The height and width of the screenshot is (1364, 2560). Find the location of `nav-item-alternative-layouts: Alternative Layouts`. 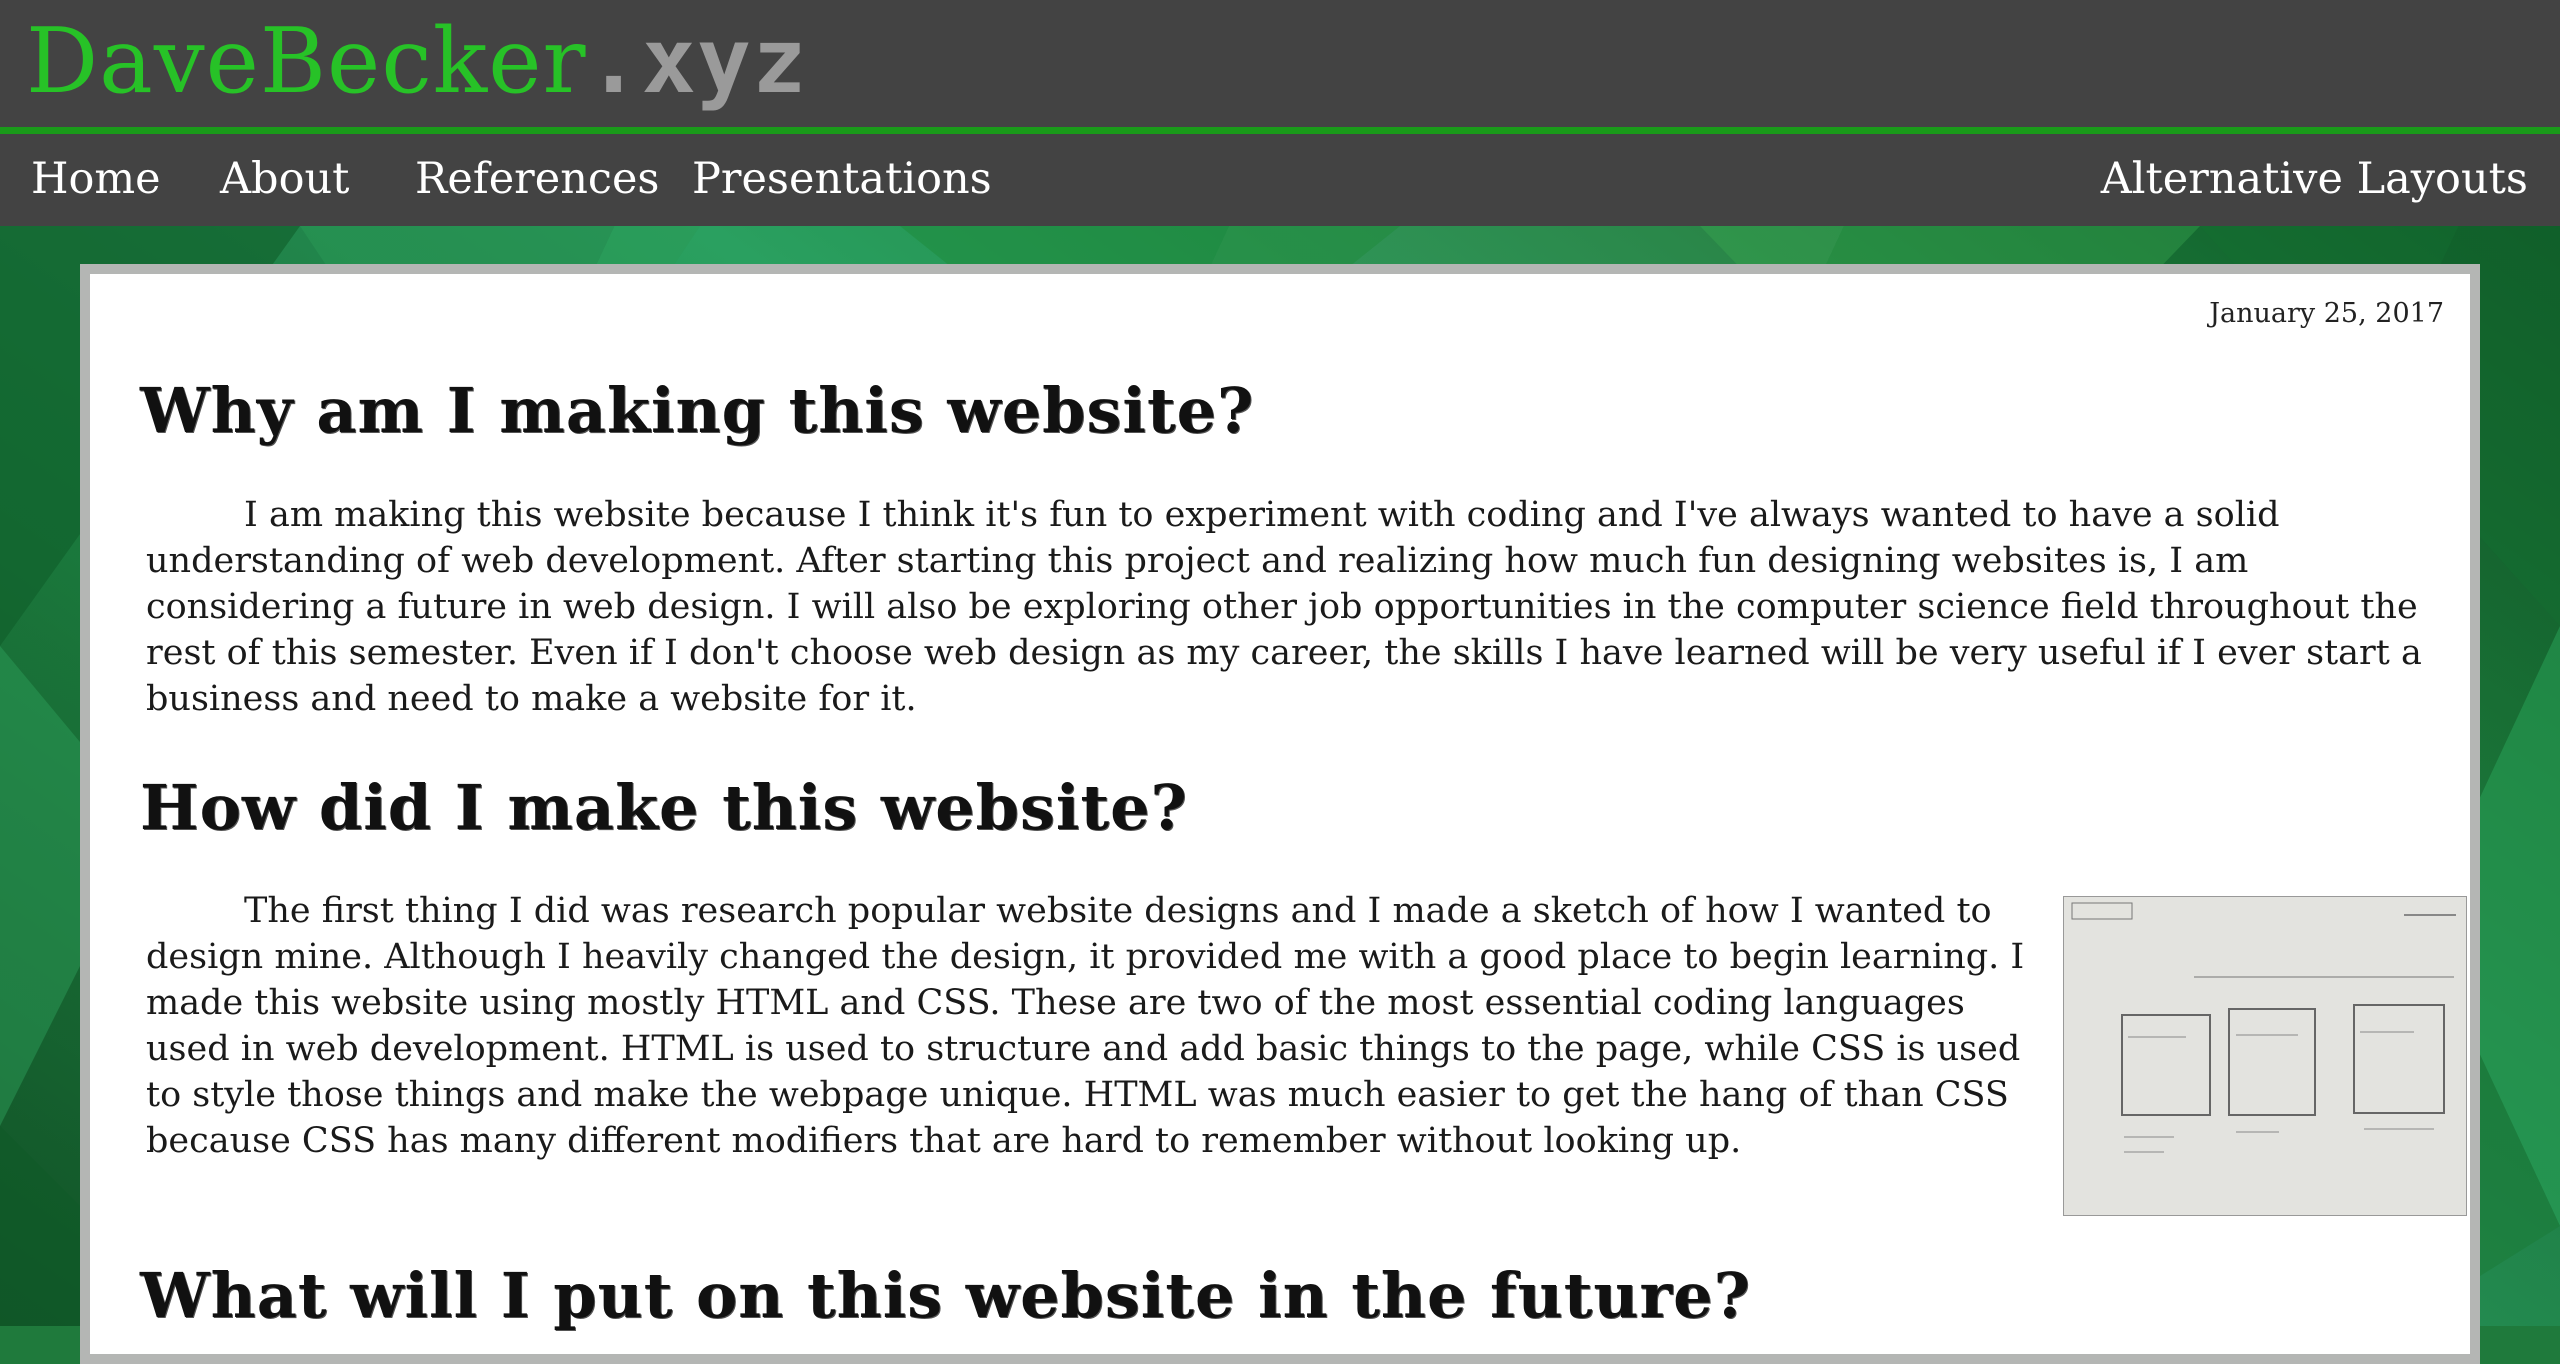

nav-item-alternative-layouts: Alternative Layouts is located at coordinates (2314, 179).